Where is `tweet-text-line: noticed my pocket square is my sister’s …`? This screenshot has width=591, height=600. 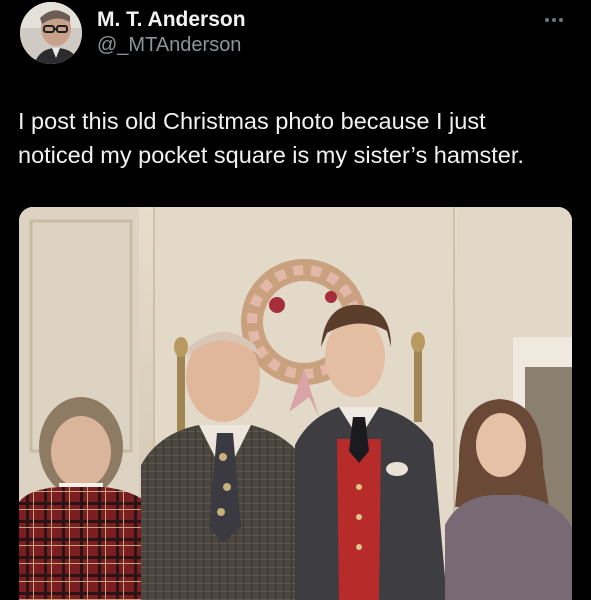 tweet-text-line: noticed my pocket square is my sister’s … is located at coordinates (271, 155).